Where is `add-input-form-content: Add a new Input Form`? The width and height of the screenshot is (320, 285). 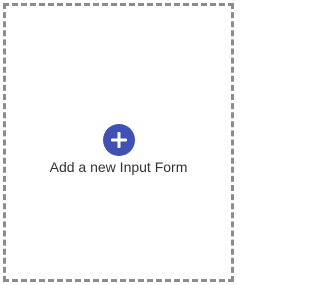
add-input-form-content: Add a new Input Form is located at coordinates (118, 150).